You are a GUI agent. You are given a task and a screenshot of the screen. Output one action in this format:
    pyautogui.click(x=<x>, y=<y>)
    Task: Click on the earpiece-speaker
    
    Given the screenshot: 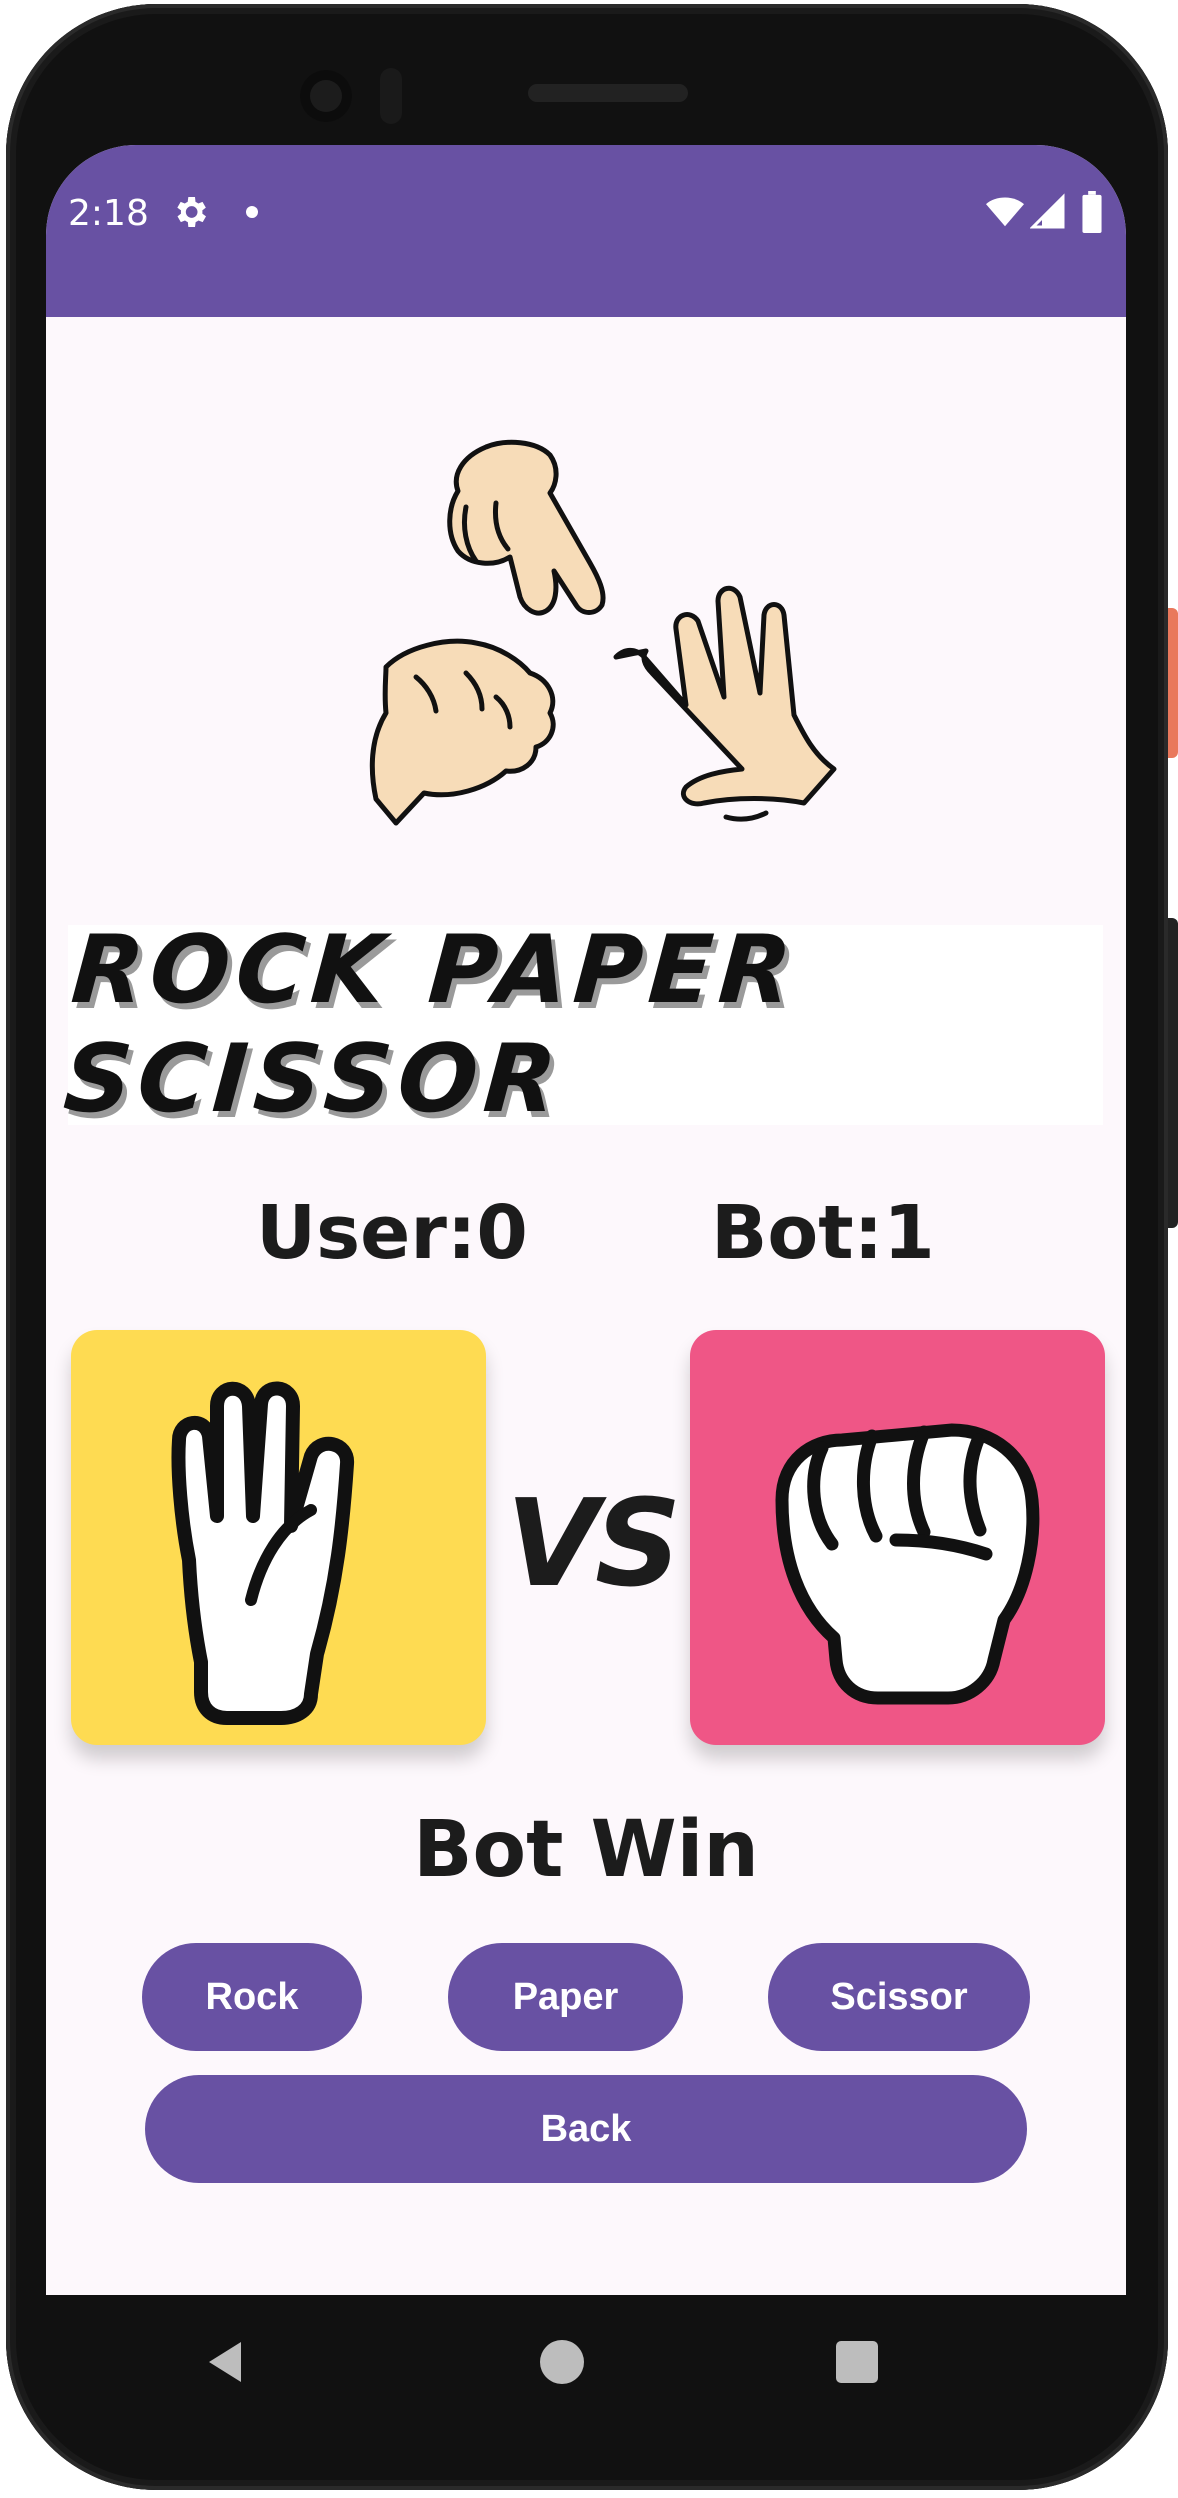 What is the action you would take?
    pyautogui.click(x=608, y=93)
    